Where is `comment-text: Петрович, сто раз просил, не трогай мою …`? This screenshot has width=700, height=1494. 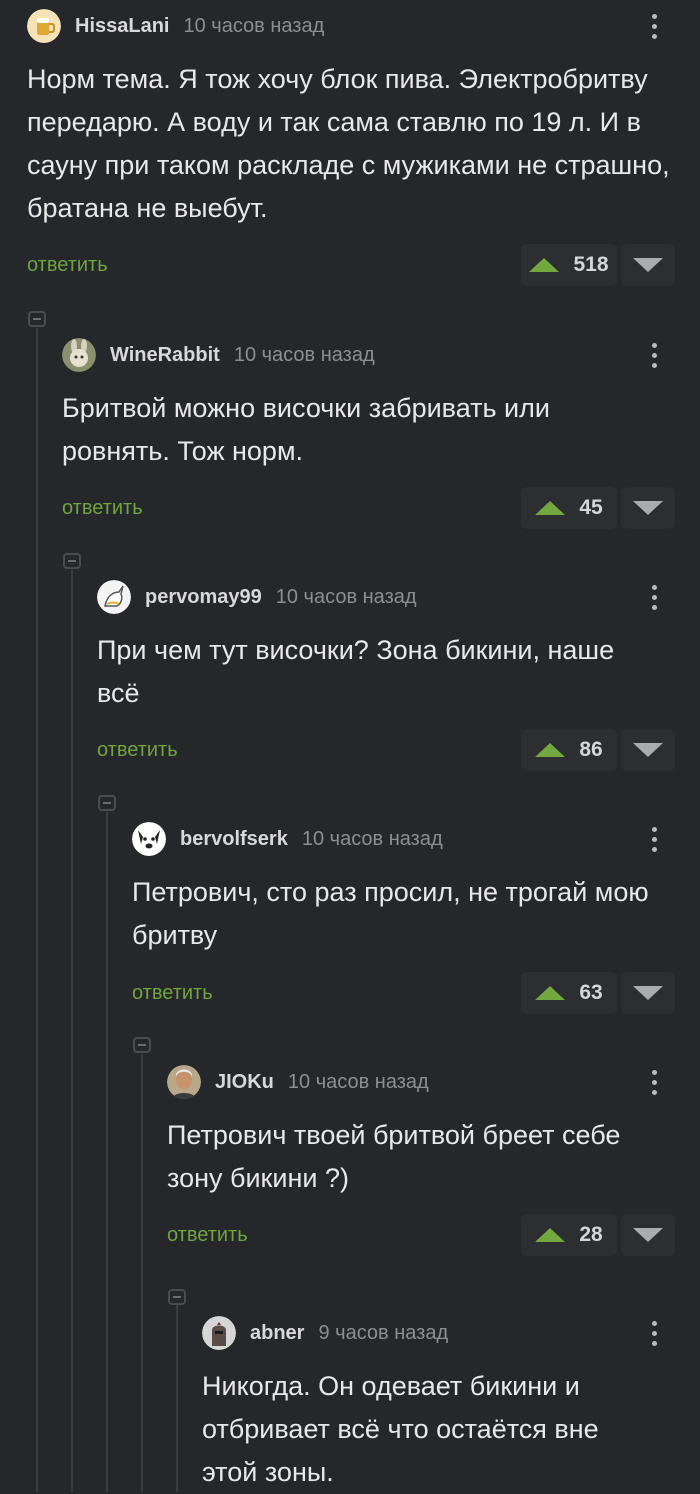 comment-text: Петрович, сто раз просил, не трогай мою … is located at coordinates (390, 913).